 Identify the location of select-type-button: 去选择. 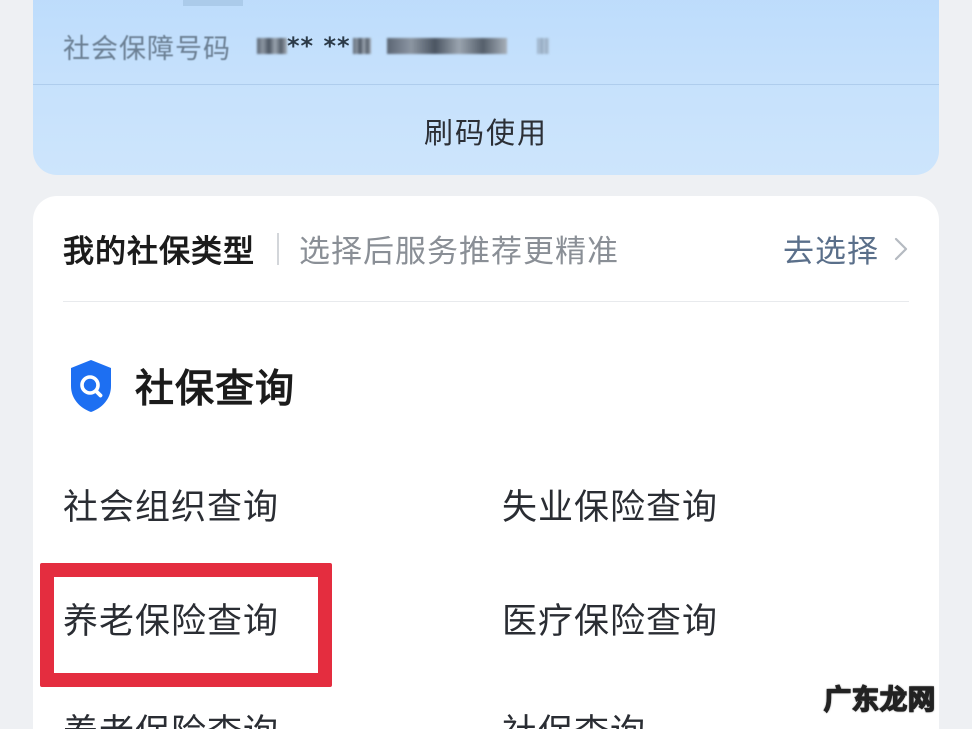
(846, 248).